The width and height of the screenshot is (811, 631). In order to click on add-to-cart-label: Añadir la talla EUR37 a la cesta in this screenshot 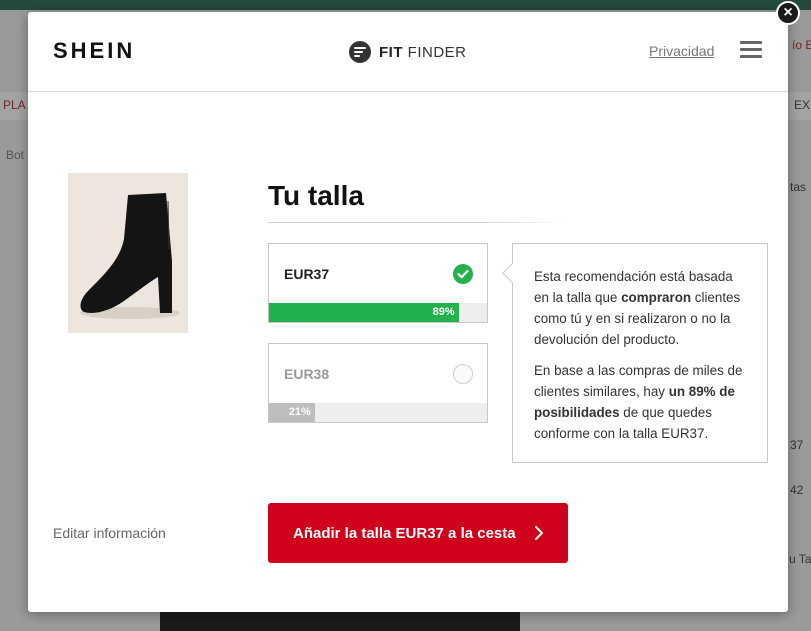, I will do `click(404, 533)`.